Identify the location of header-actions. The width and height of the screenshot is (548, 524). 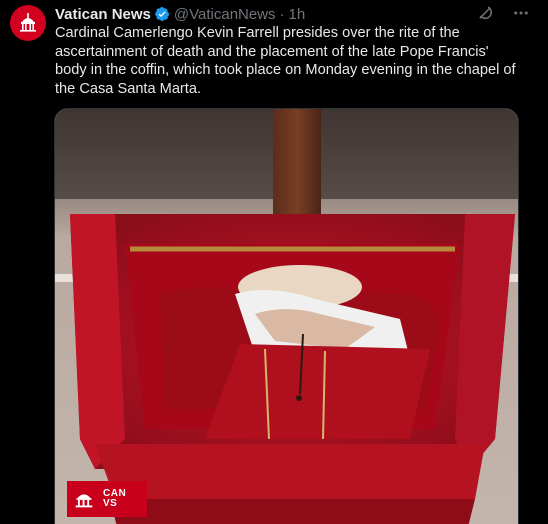
(503, 13).